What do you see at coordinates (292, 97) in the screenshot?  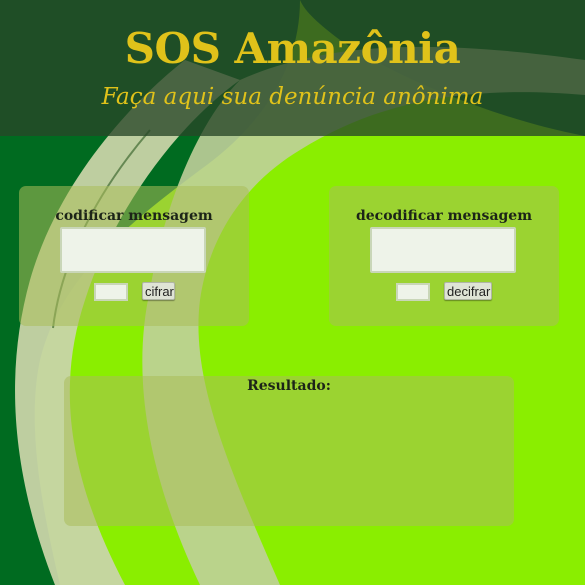 I see `page-subtitle: Faça aqui sua denúncia anônima` at bounding box center [292, 97].